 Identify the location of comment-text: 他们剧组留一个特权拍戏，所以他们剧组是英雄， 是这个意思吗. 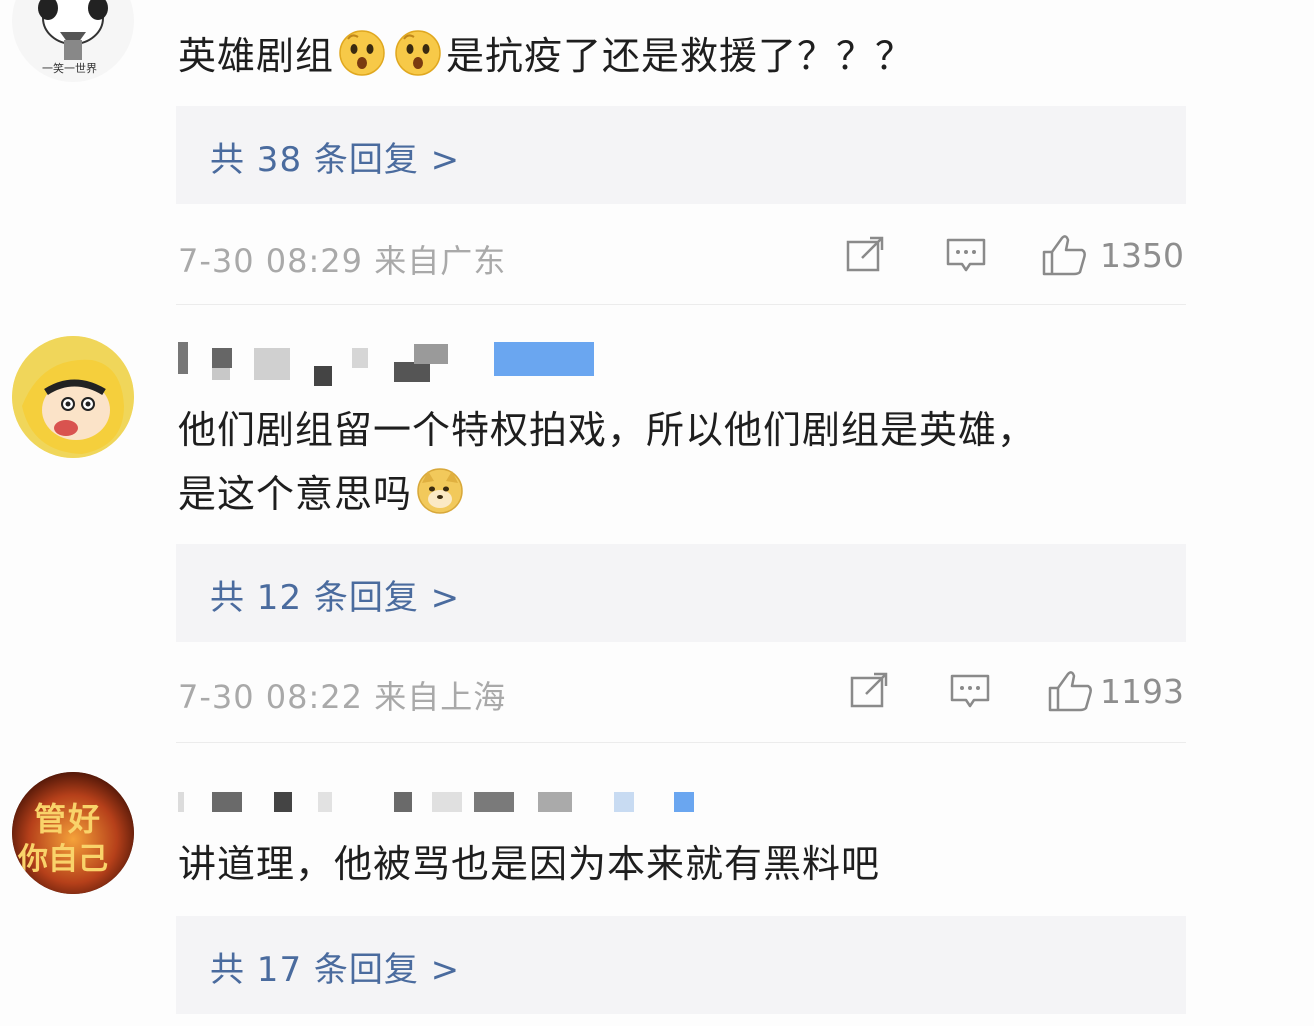
(686, 462).